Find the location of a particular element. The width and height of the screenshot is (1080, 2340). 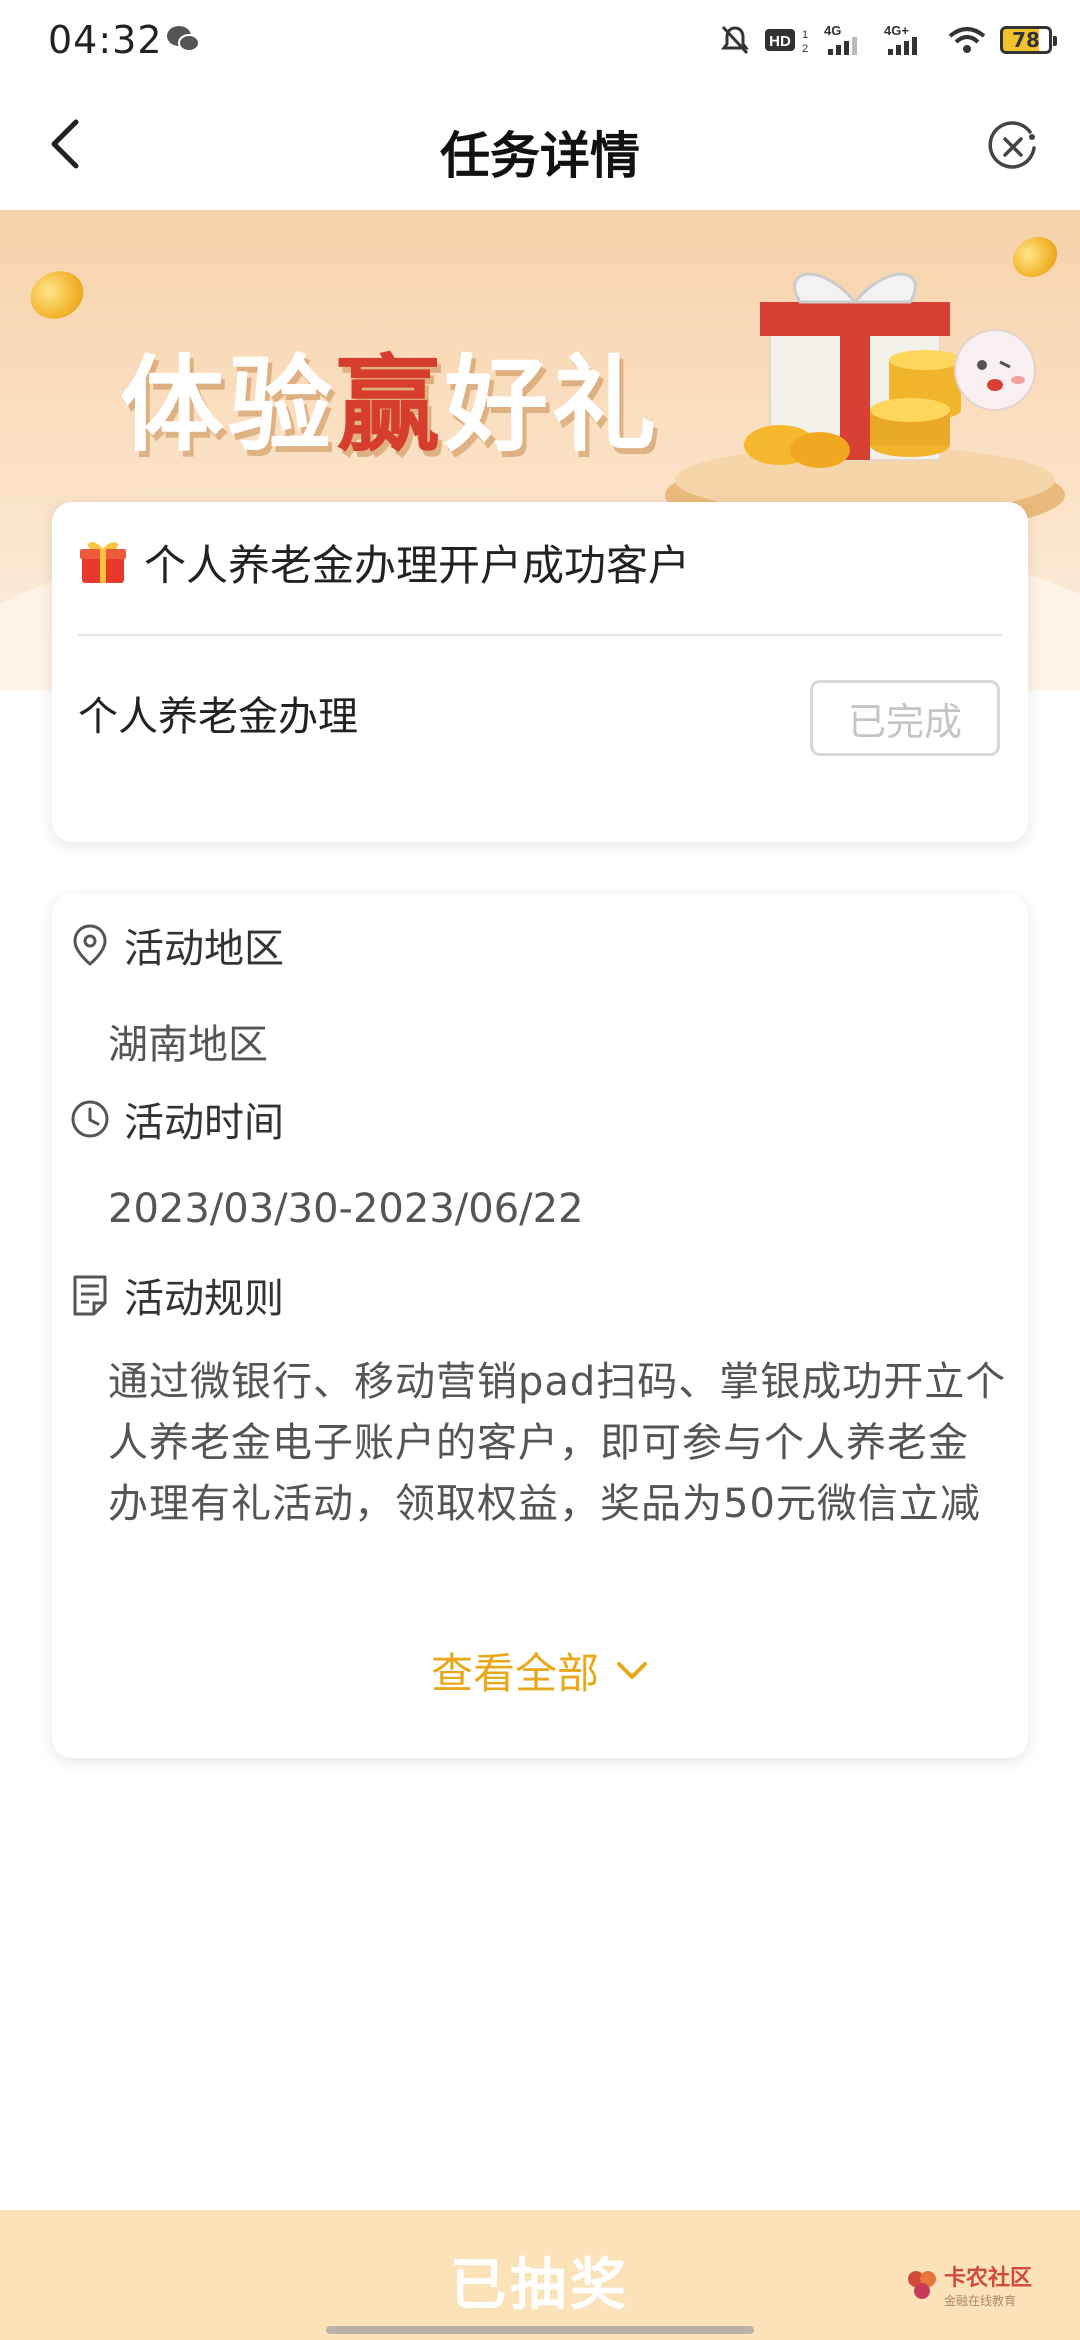

headline-part2: 好礼 is located at coordinates (552, 405).